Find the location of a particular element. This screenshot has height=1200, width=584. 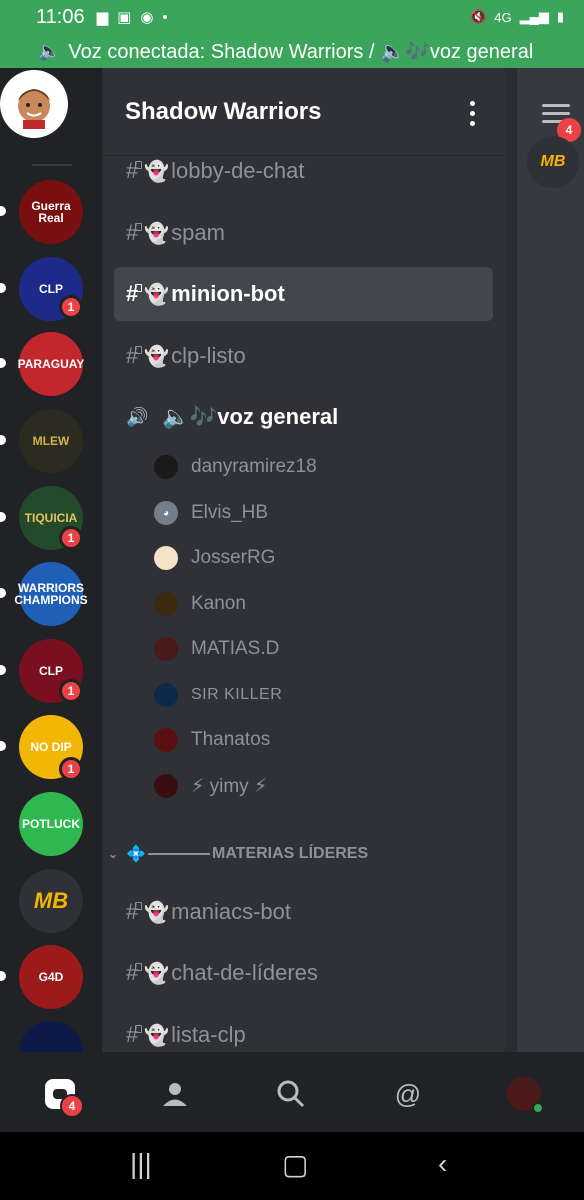

user-avatar is located at coordinates (34, 104).